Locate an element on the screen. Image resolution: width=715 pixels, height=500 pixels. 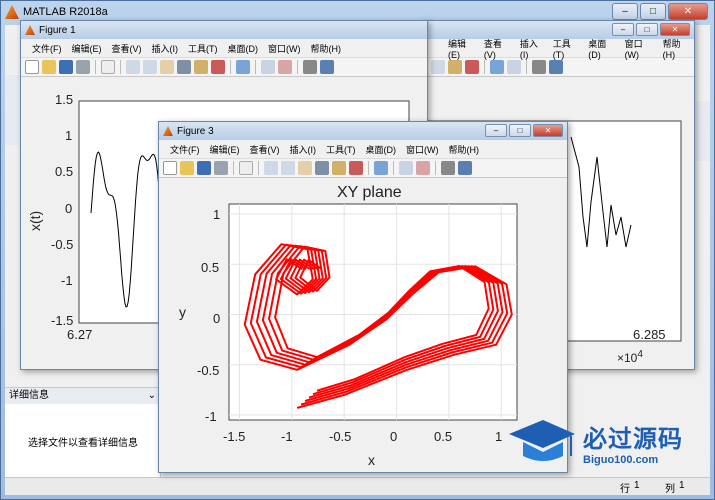
details-title: 详细信息 is located at coordinates (29, 395).